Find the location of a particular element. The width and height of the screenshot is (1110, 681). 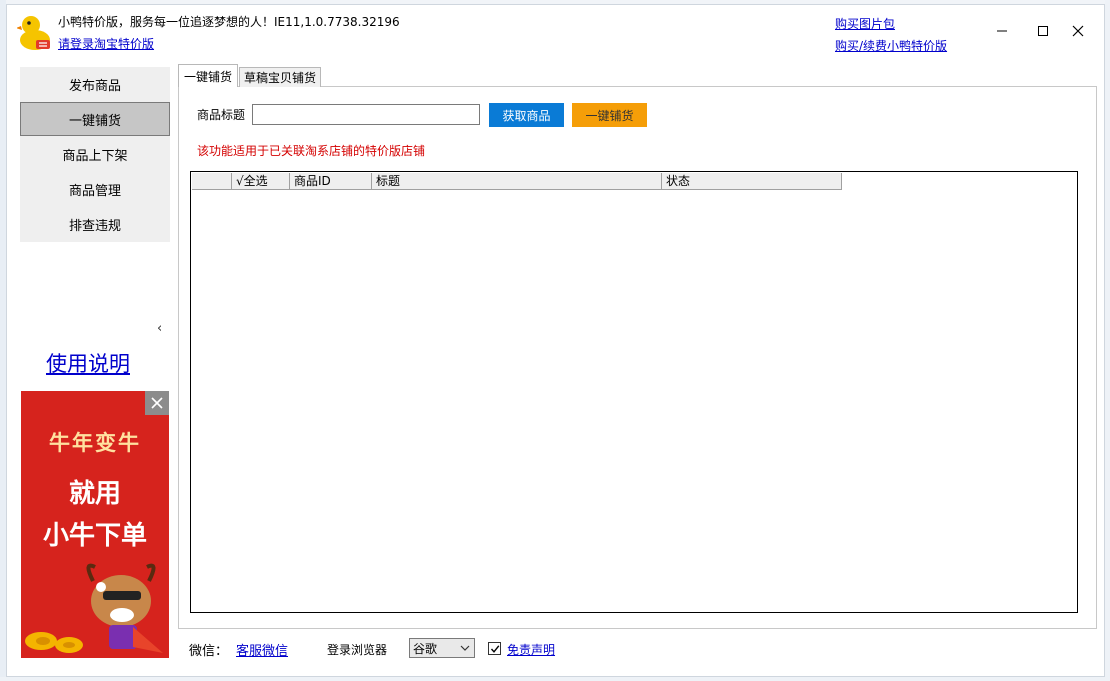

browser-select: 谷歌 is located at coordinates (442, 648).